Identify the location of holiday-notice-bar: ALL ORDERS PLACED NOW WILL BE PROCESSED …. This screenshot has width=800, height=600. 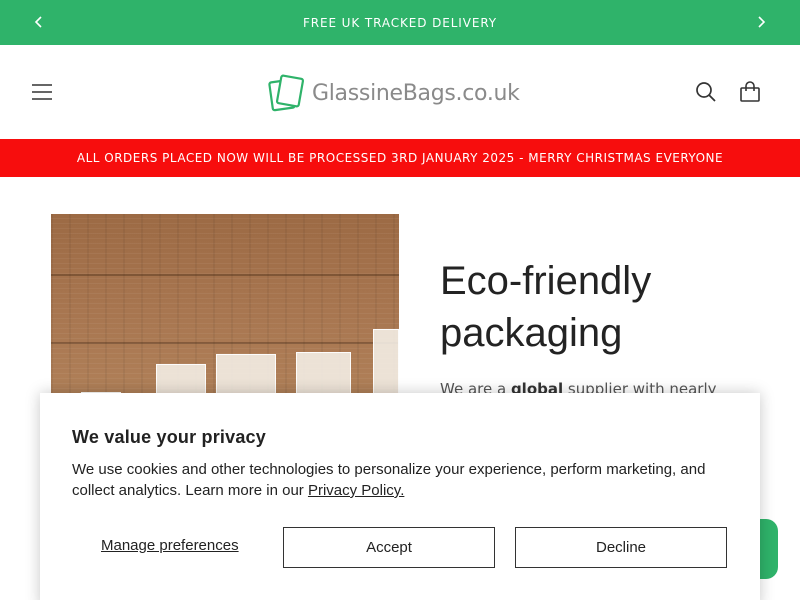
(400, 158).